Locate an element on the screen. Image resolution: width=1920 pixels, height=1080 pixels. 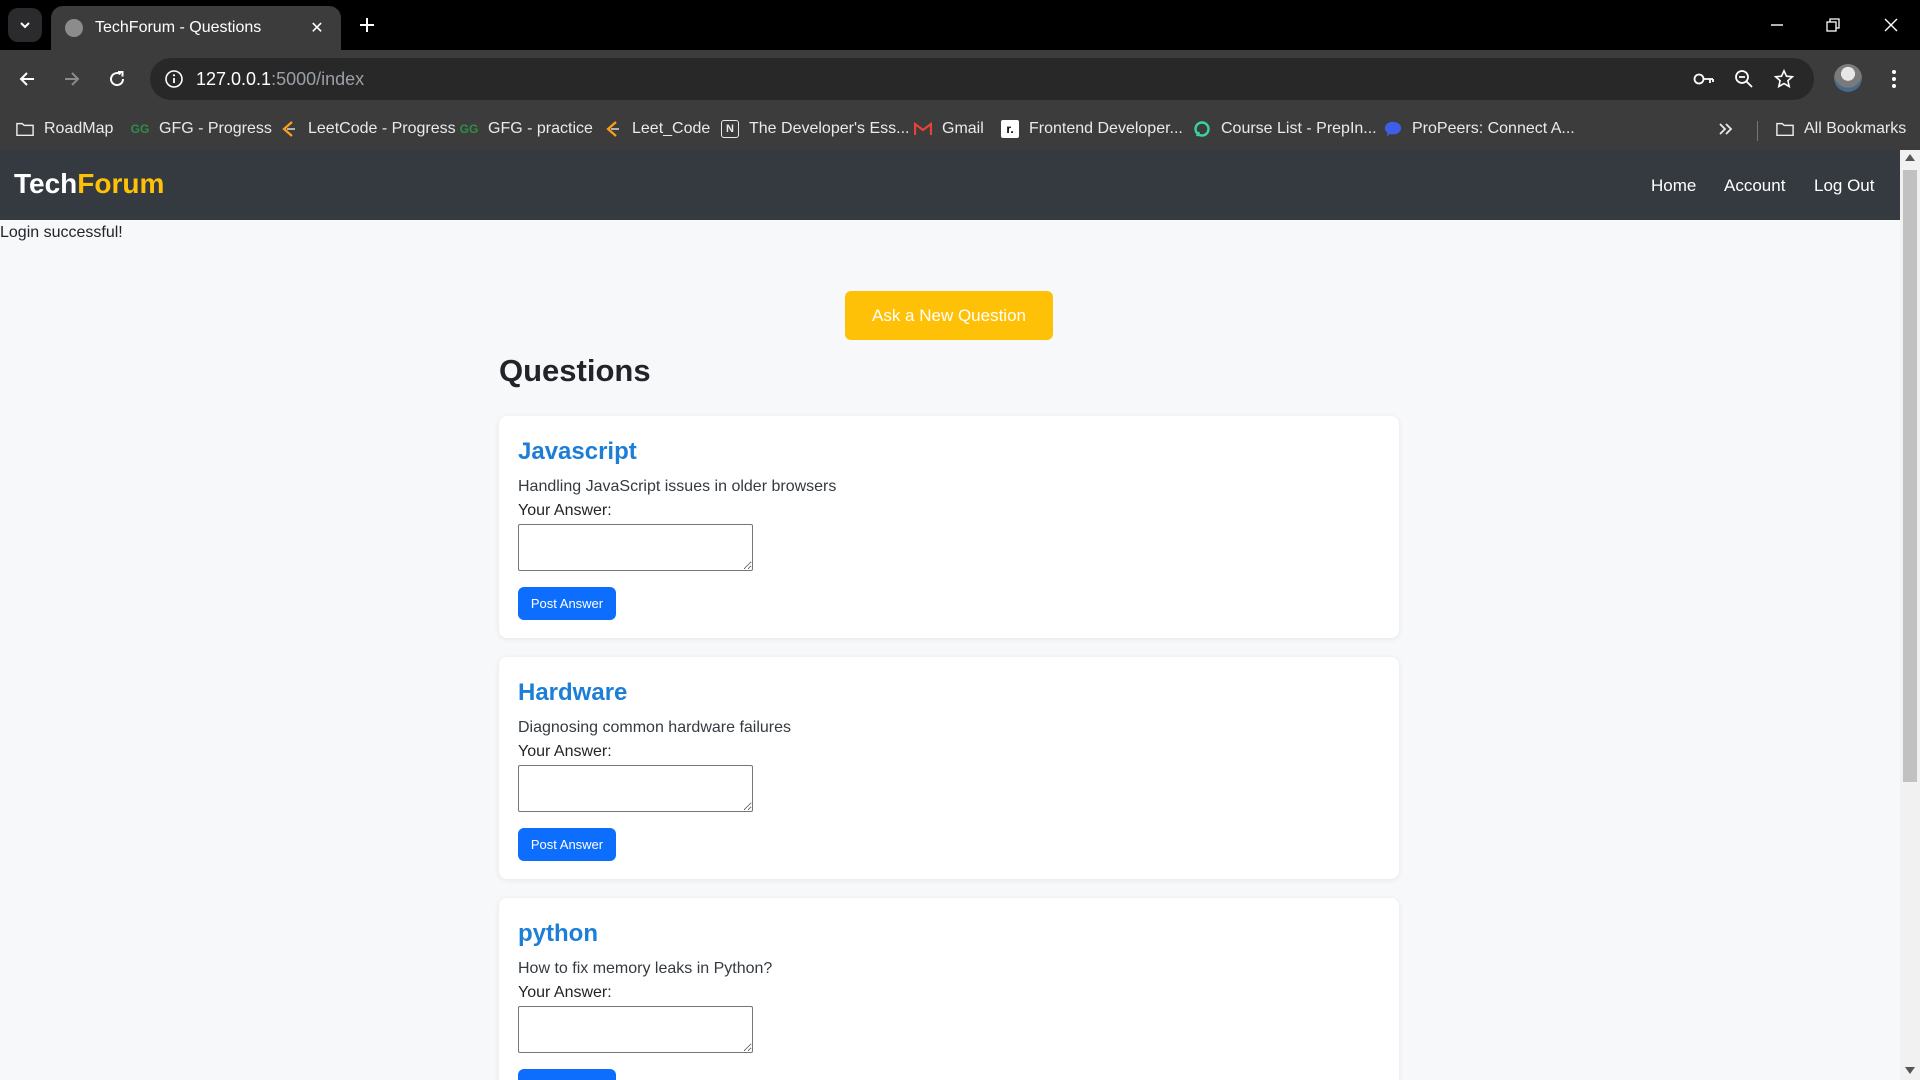
site-info-button is located at coordinates (174, 79).